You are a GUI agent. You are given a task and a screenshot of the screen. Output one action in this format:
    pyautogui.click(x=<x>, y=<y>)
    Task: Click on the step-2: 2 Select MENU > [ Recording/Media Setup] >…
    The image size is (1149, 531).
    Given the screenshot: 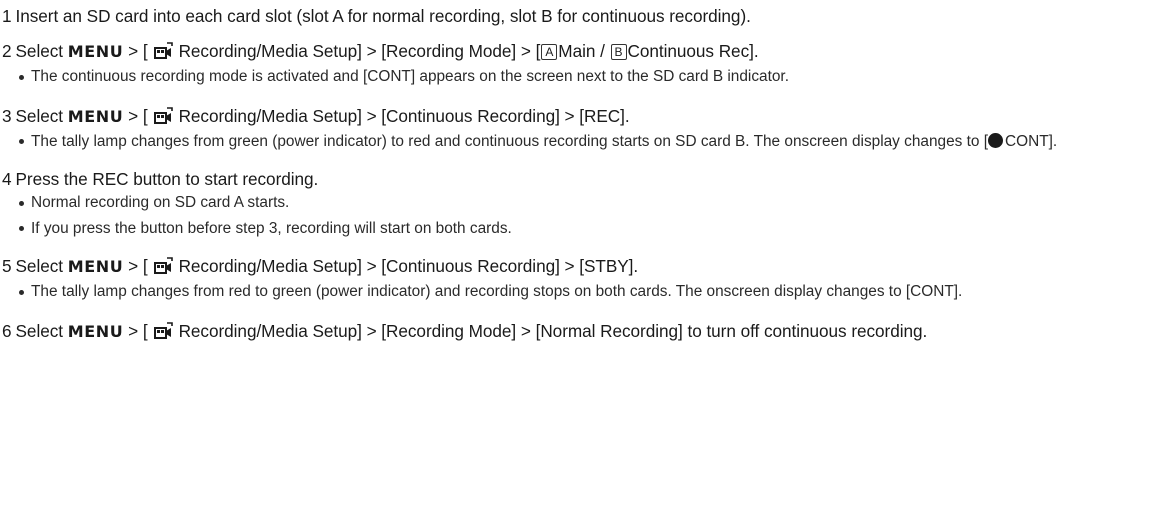 What is the action you would take?
    pyautogui.click(x=575, y=52)
    